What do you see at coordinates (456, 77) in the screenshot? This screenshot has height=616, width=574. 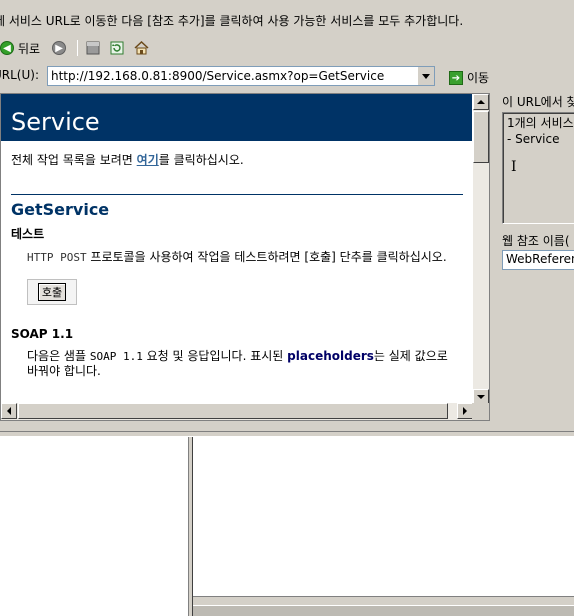 I see `go-arrow-icon: ➔` at bounding box center [456, 77].